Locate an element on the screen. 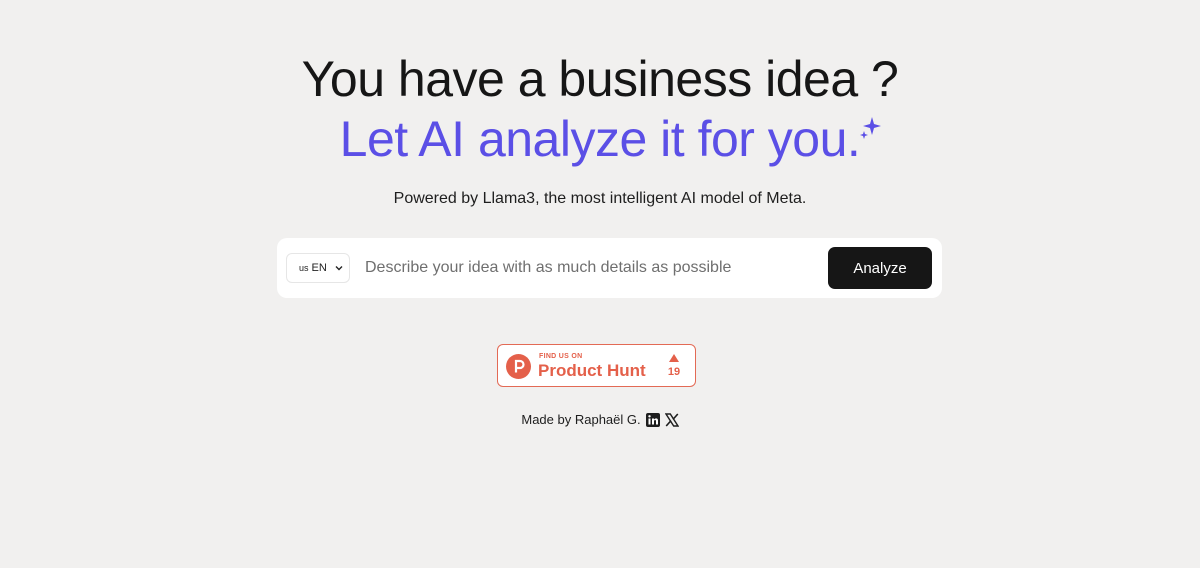  footer-credit: Made by Raphaël G. is located at coordinates (600, 419).